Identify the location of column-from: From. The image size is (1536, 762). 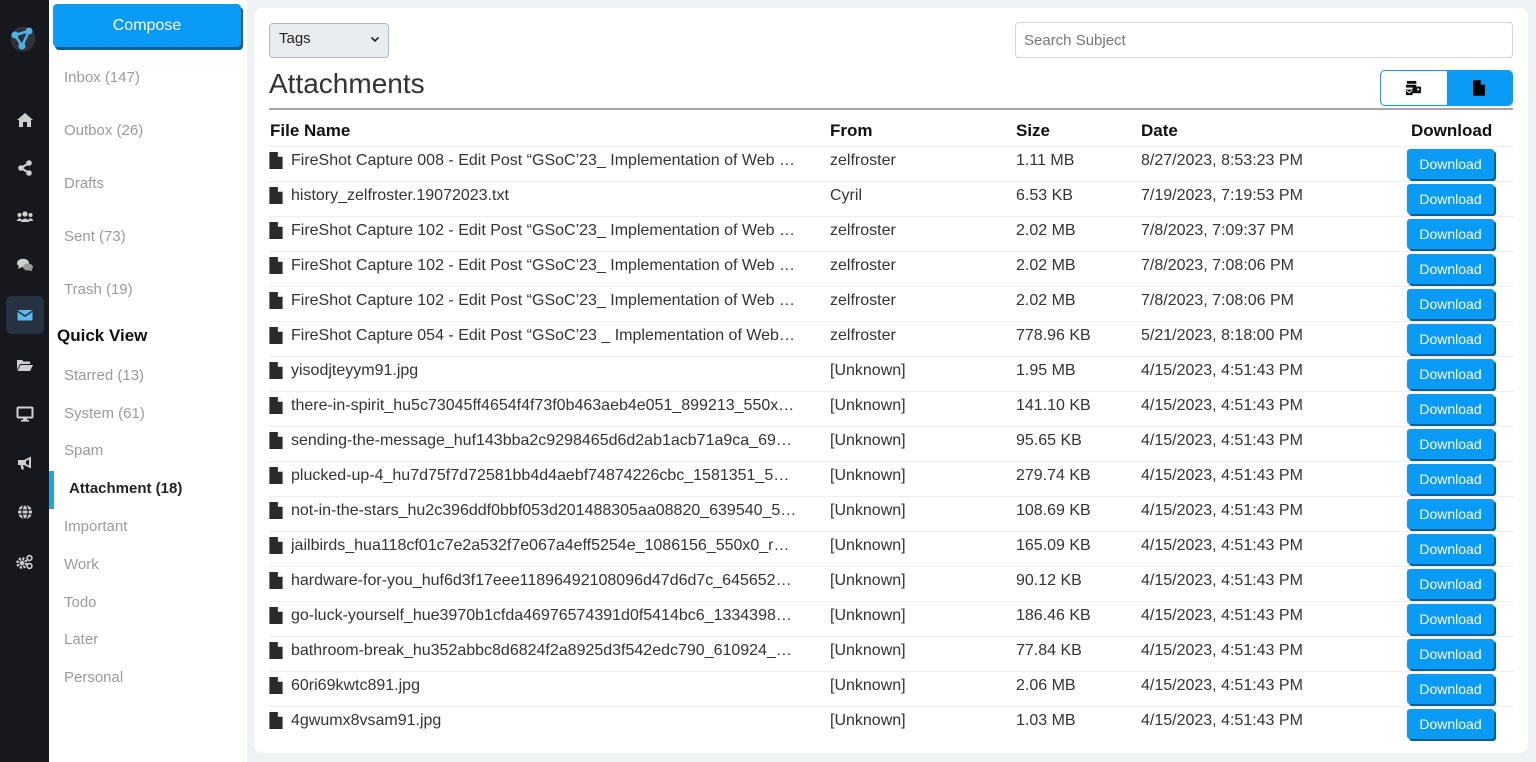
(851, 131).